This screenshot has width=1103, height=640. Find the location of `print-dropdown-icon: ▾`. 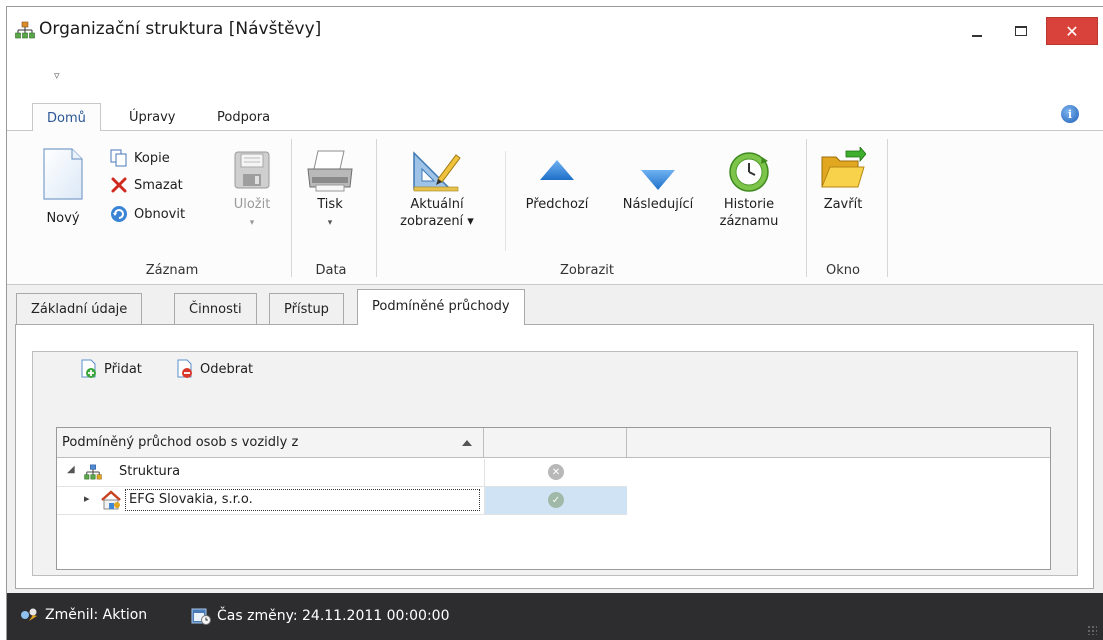

print-dropdown-icon: ▾ is located at coordinates (330, 223).